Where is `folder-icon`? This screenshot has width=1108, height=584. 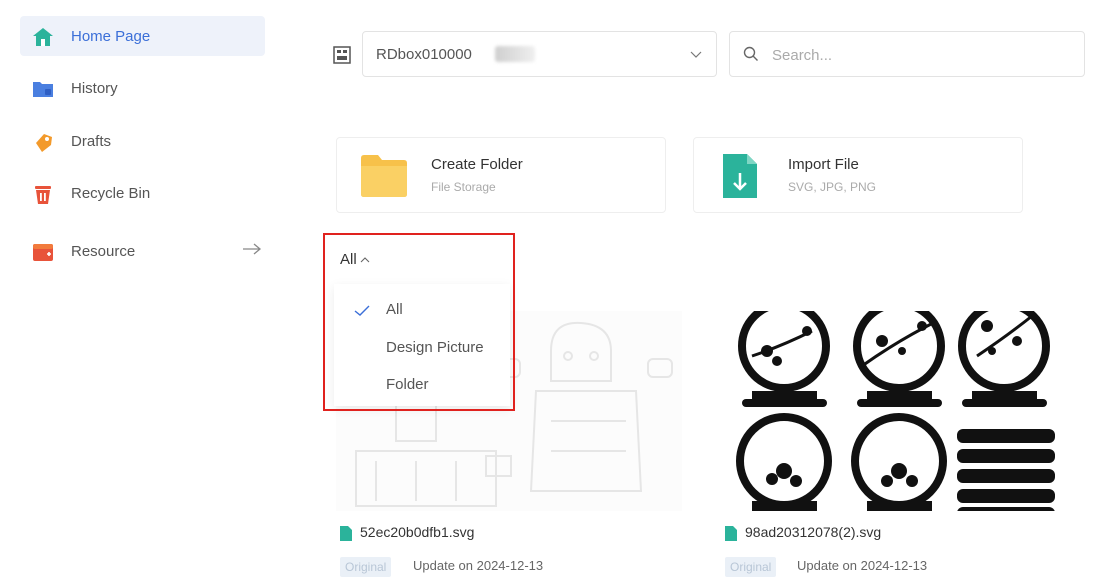
folder-icon is located at coordinates (384, 176).